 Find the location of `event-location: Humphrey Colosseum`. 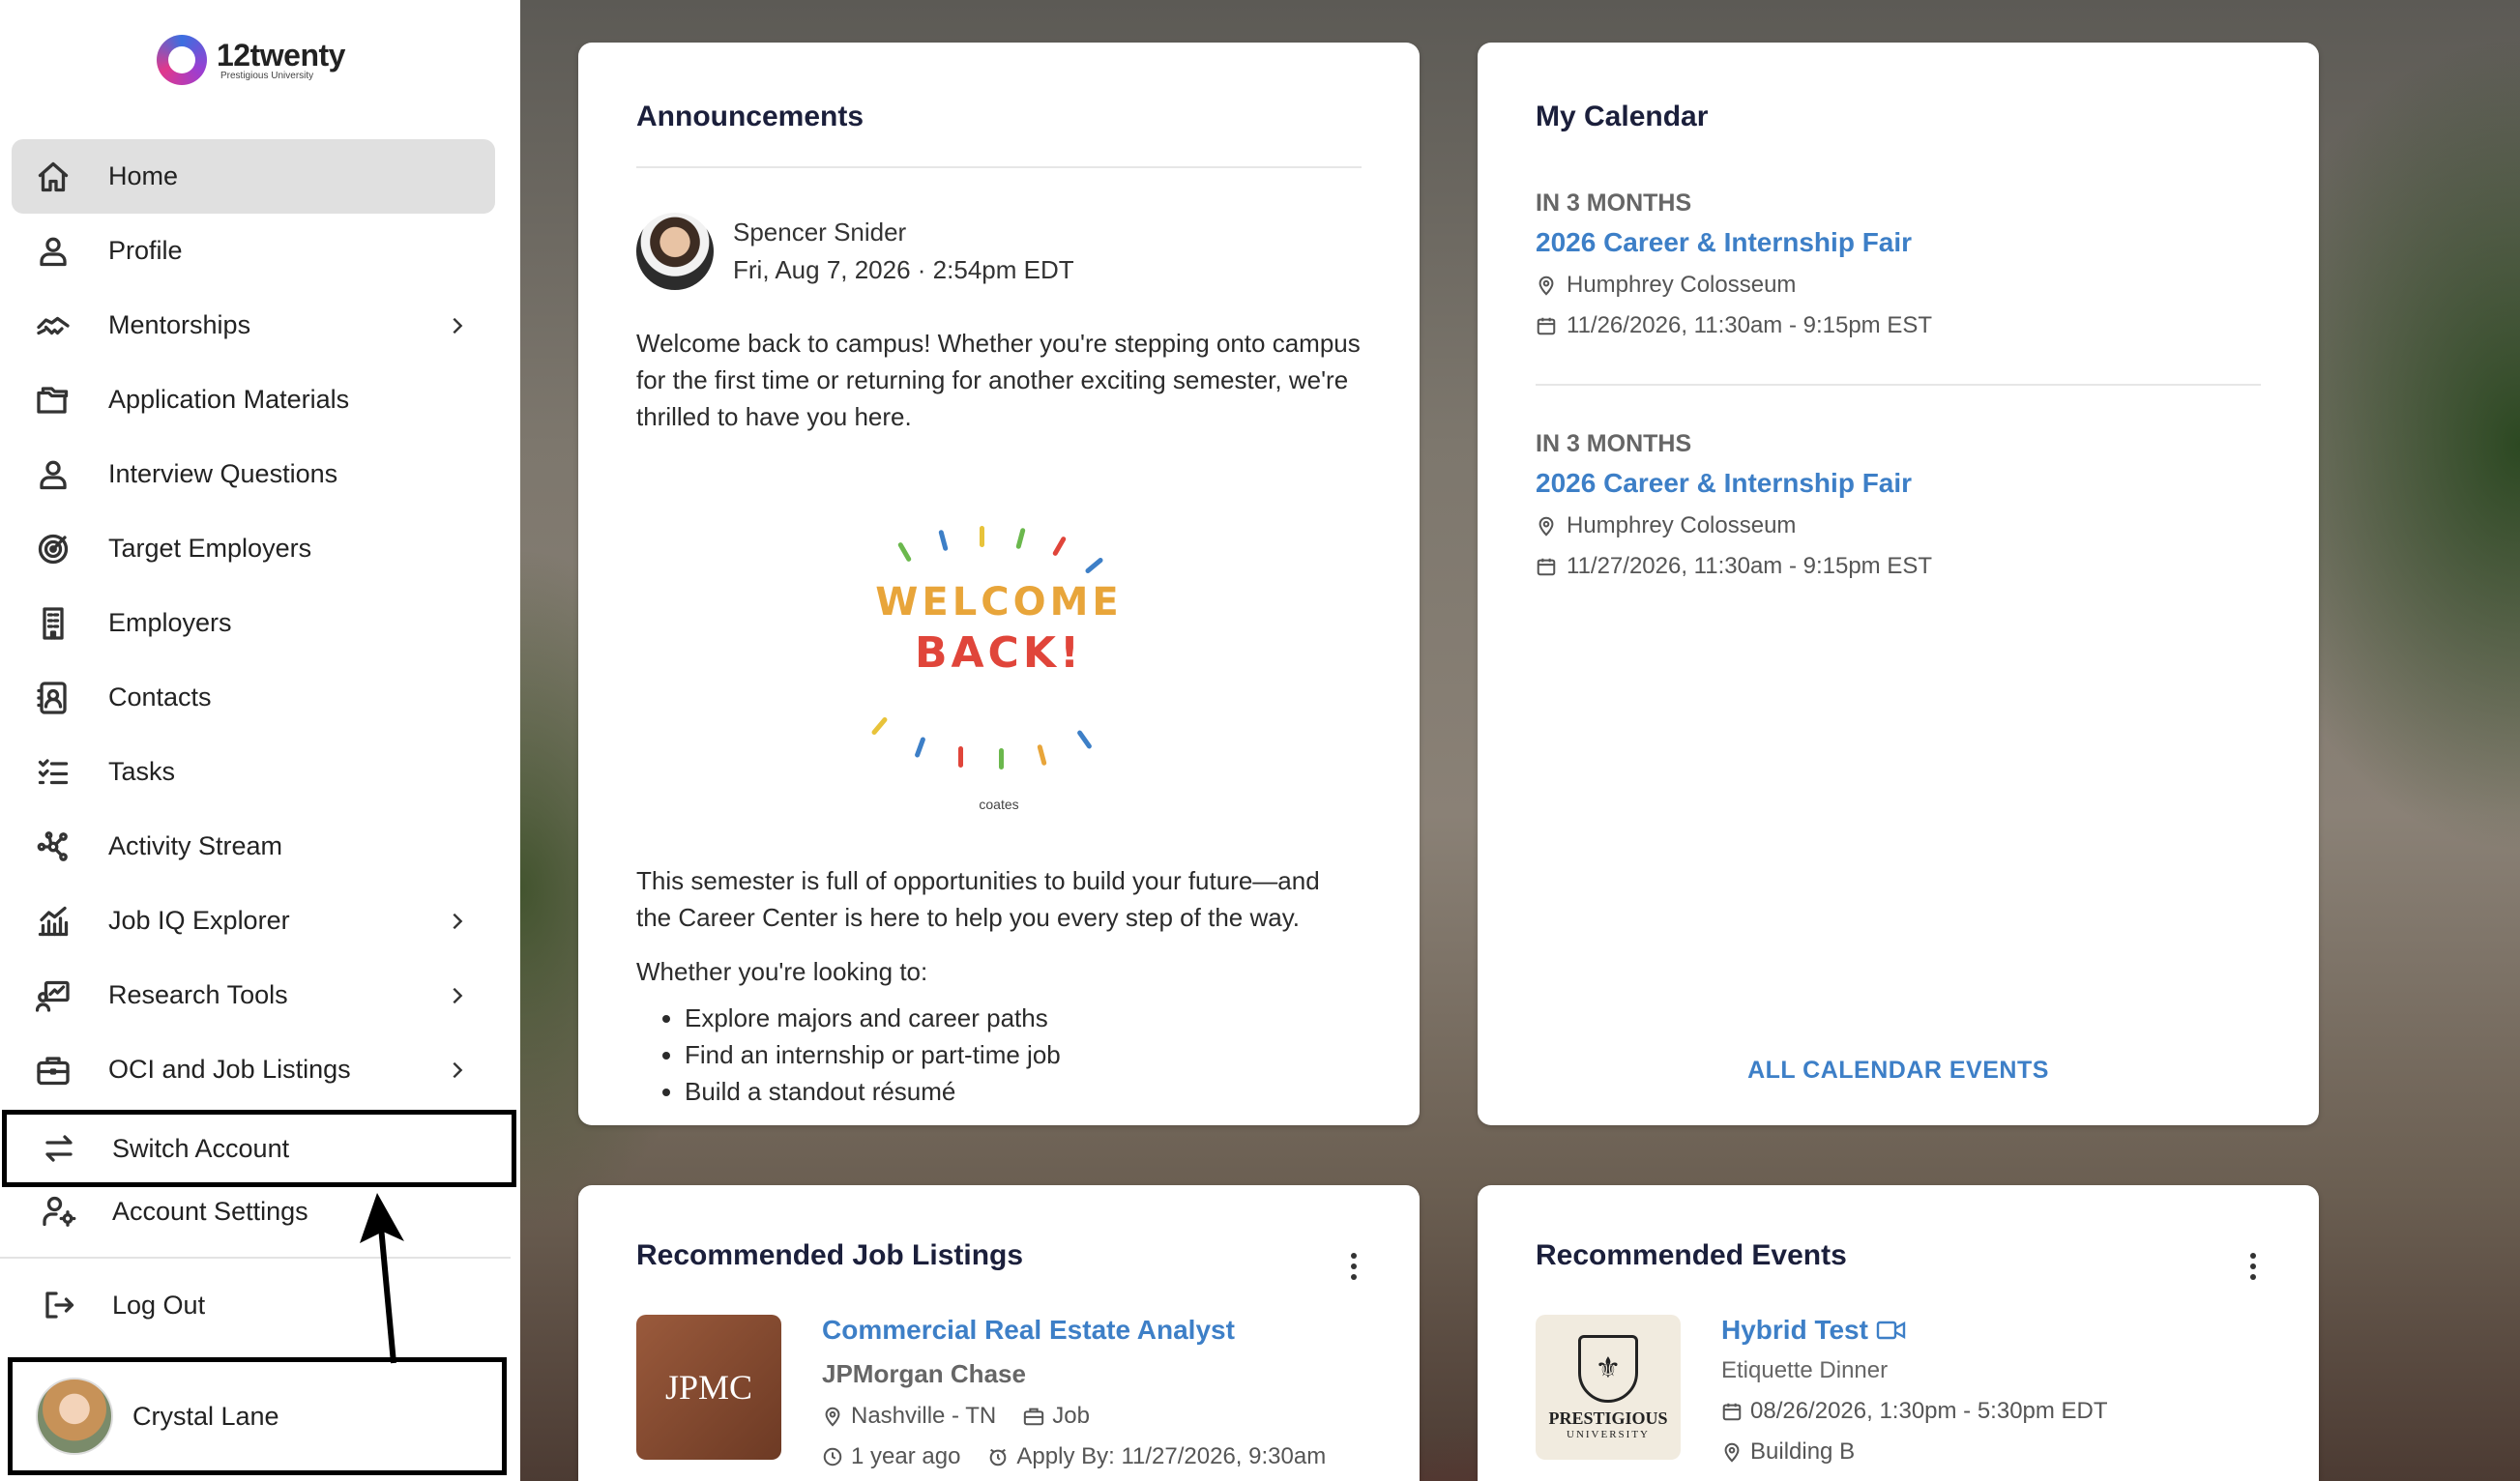

event-location: Humphrey Colosseum is located at coordinates (1898, 285).